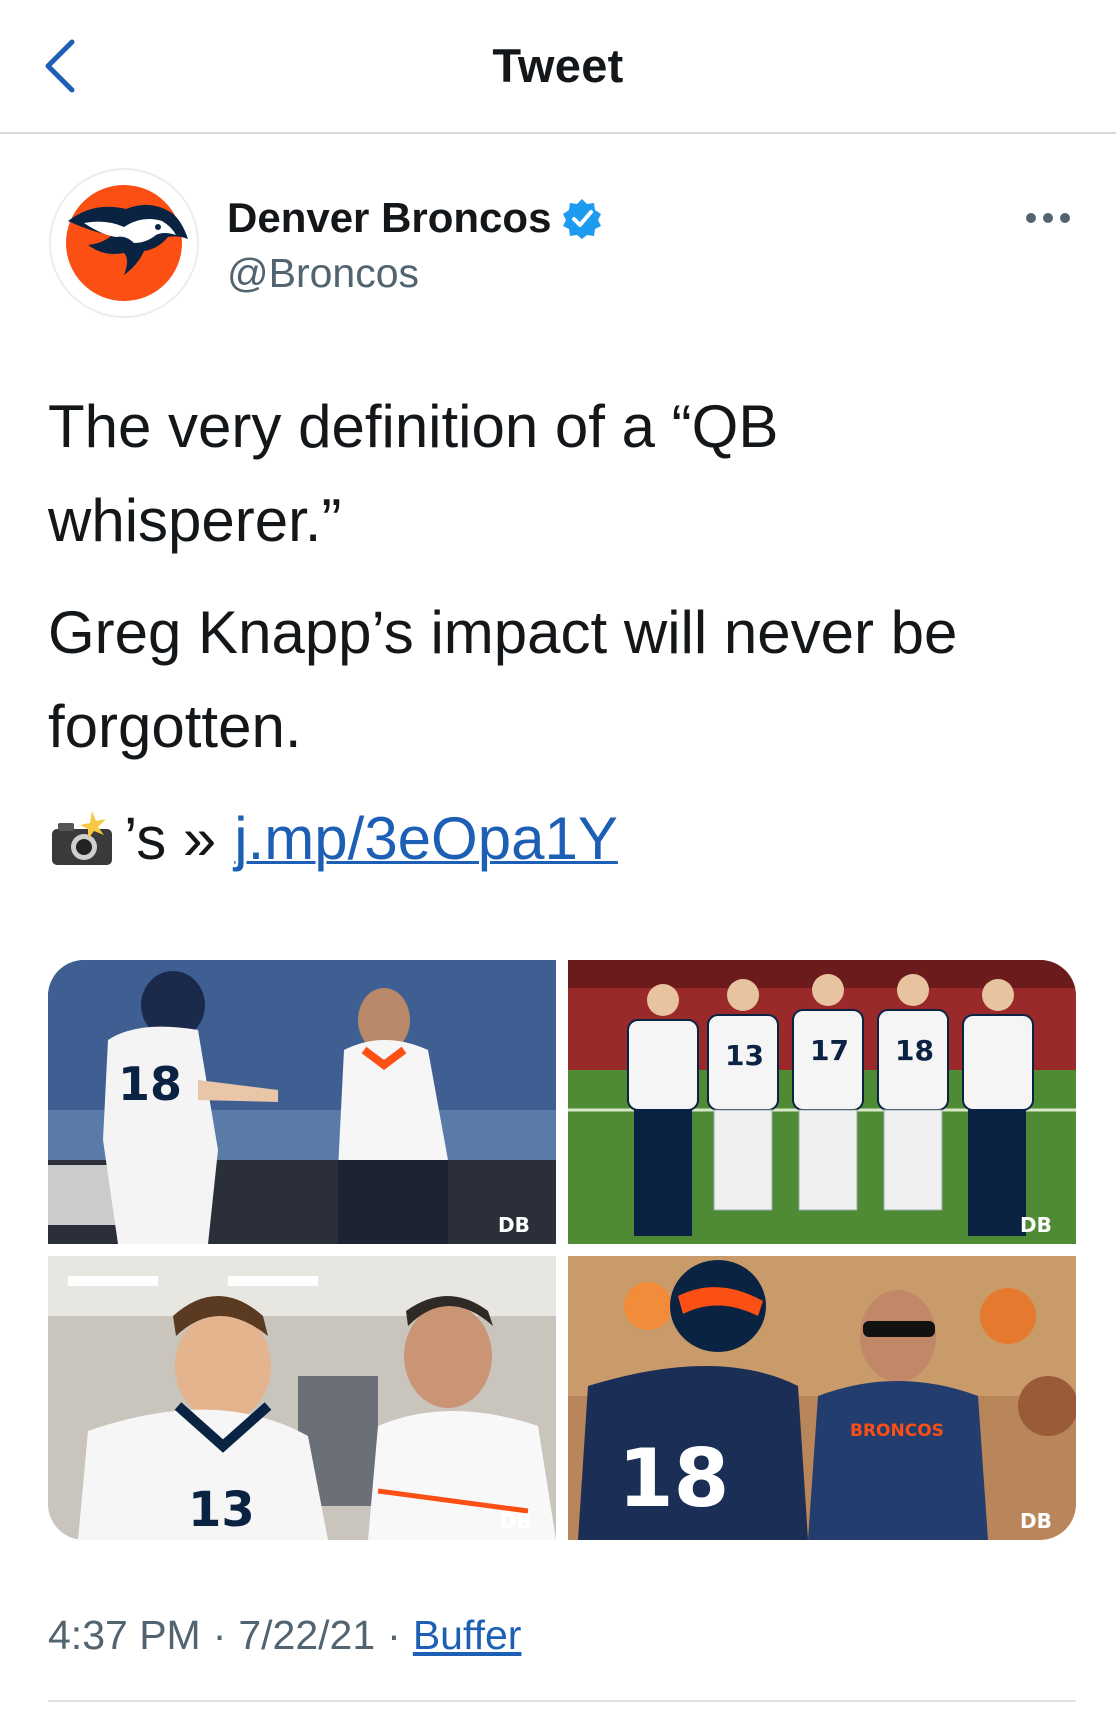 Image resolution: width=1116 pixels, height=1718 pixels. I want to click on photo-2: 13 17 18 DB, so click(822, 1102).